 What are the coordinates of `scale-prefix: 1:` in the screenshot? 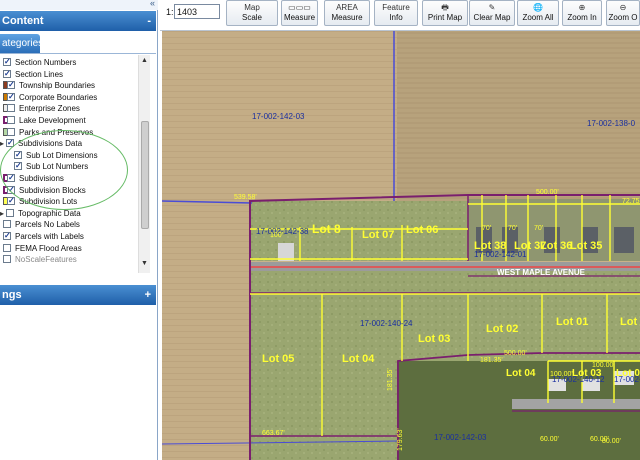 It's located at (170, 12).